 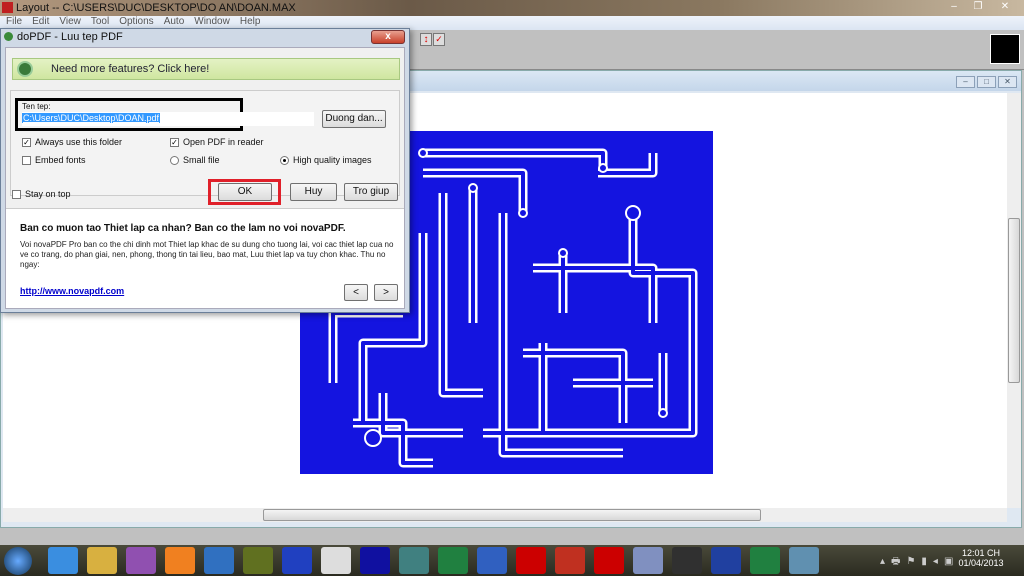 I want to click on menu-tool: Tool, so click(x=100, y=21).